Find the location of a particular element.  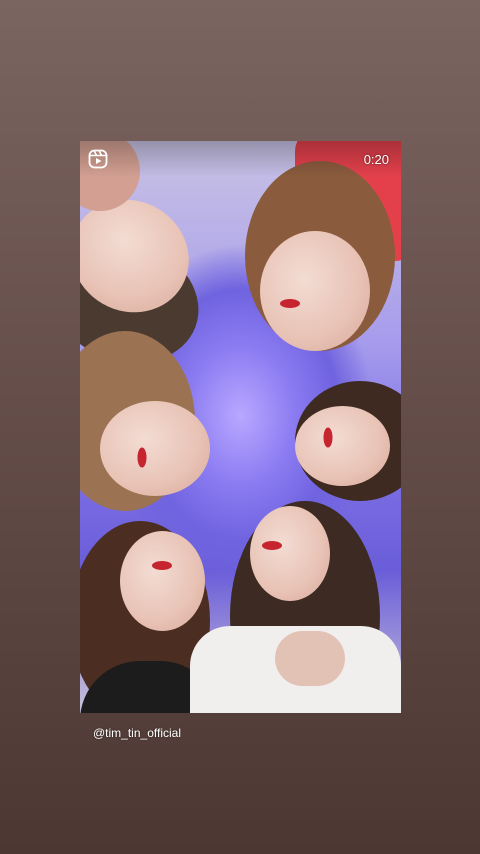

video-timer: 0:20 is located at coordinates (376, 159).